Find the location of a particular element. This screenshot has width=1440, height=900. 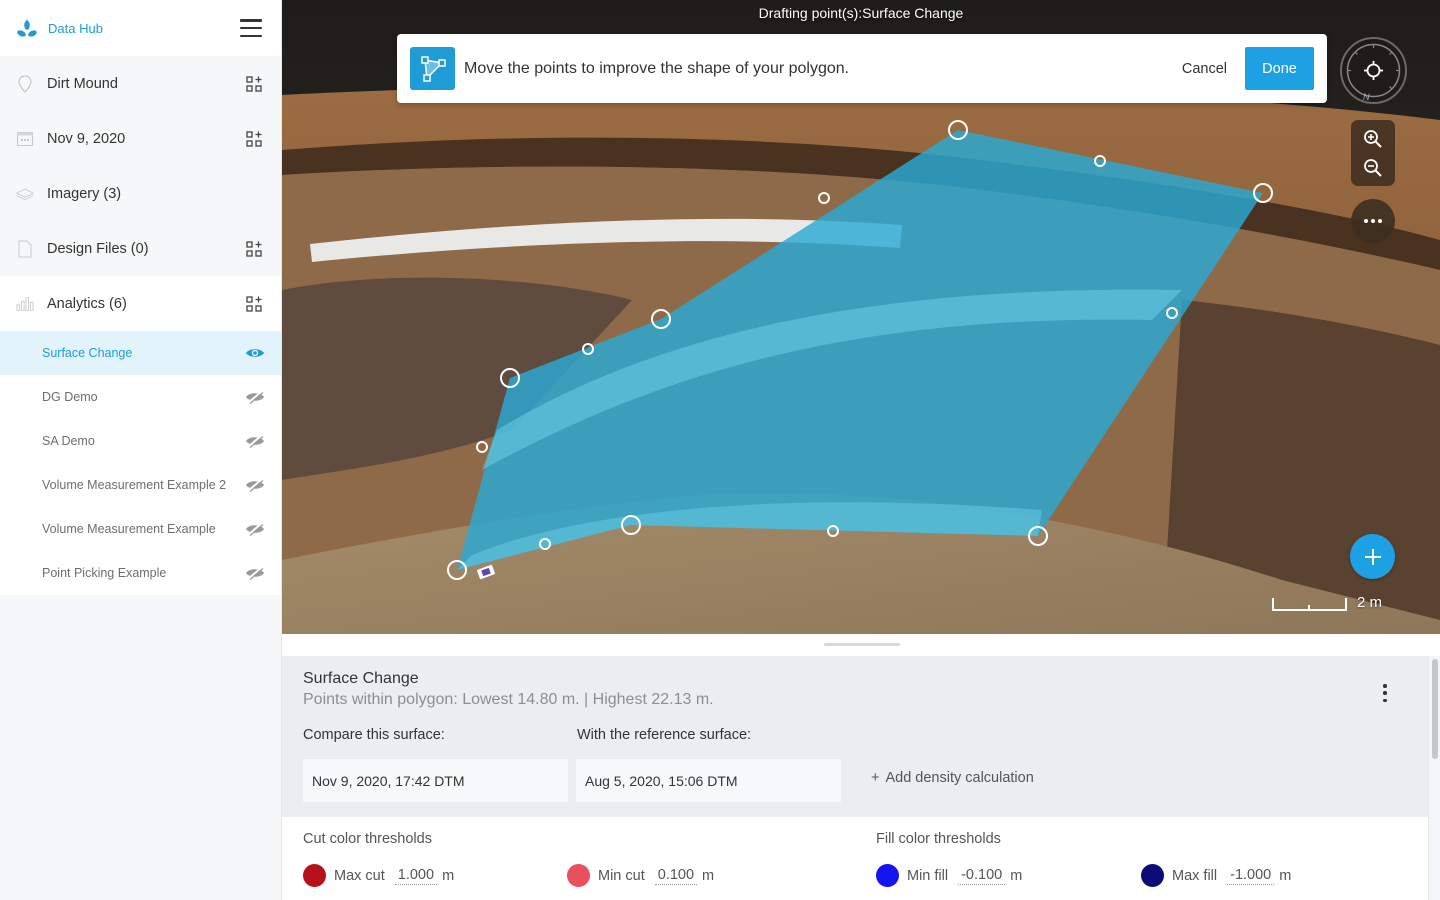

add-button is located at coordinates (1372, 556).